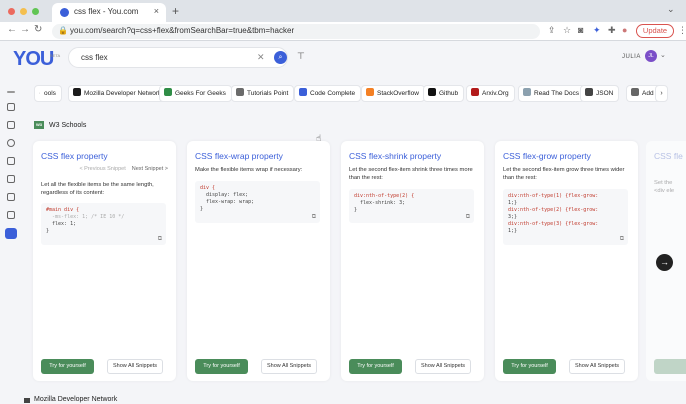 Image resolution: width=686 pixels, height=404 pixels. What do you see at coordinates (11, 11) in the screenshot?
I see `close-window-dot` at bounding box center [11, 11].